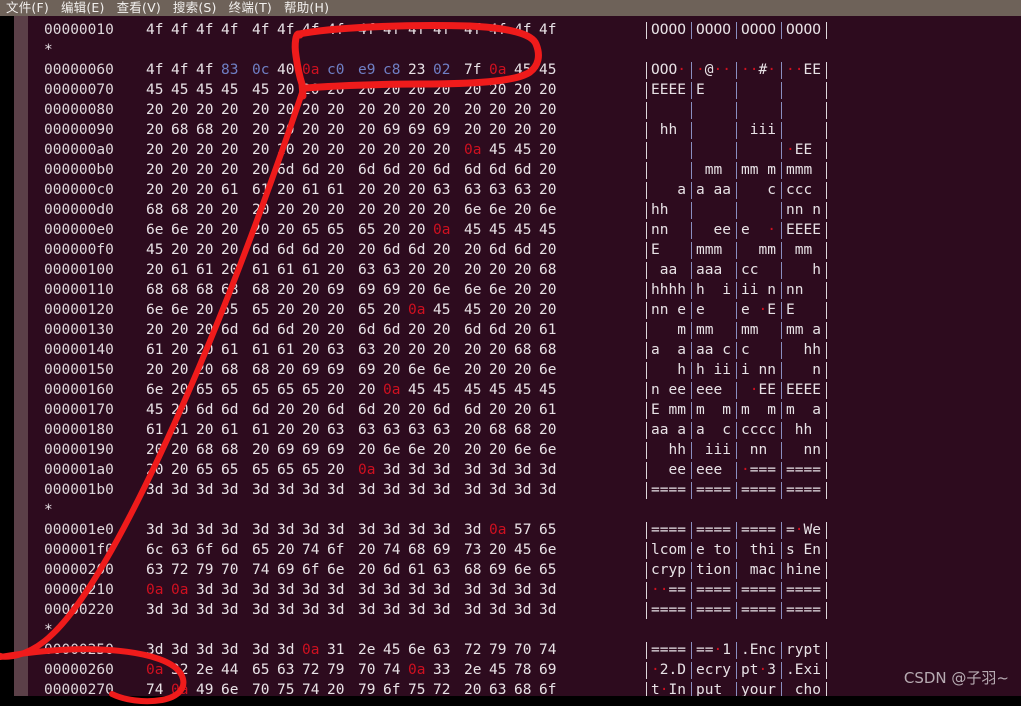 The height and width of the screenshot is (706, 1021). What do you see at coordinates (155, 210) in the screenshot?
I see `hex-byte: 68` at bounding box center [155, 210].